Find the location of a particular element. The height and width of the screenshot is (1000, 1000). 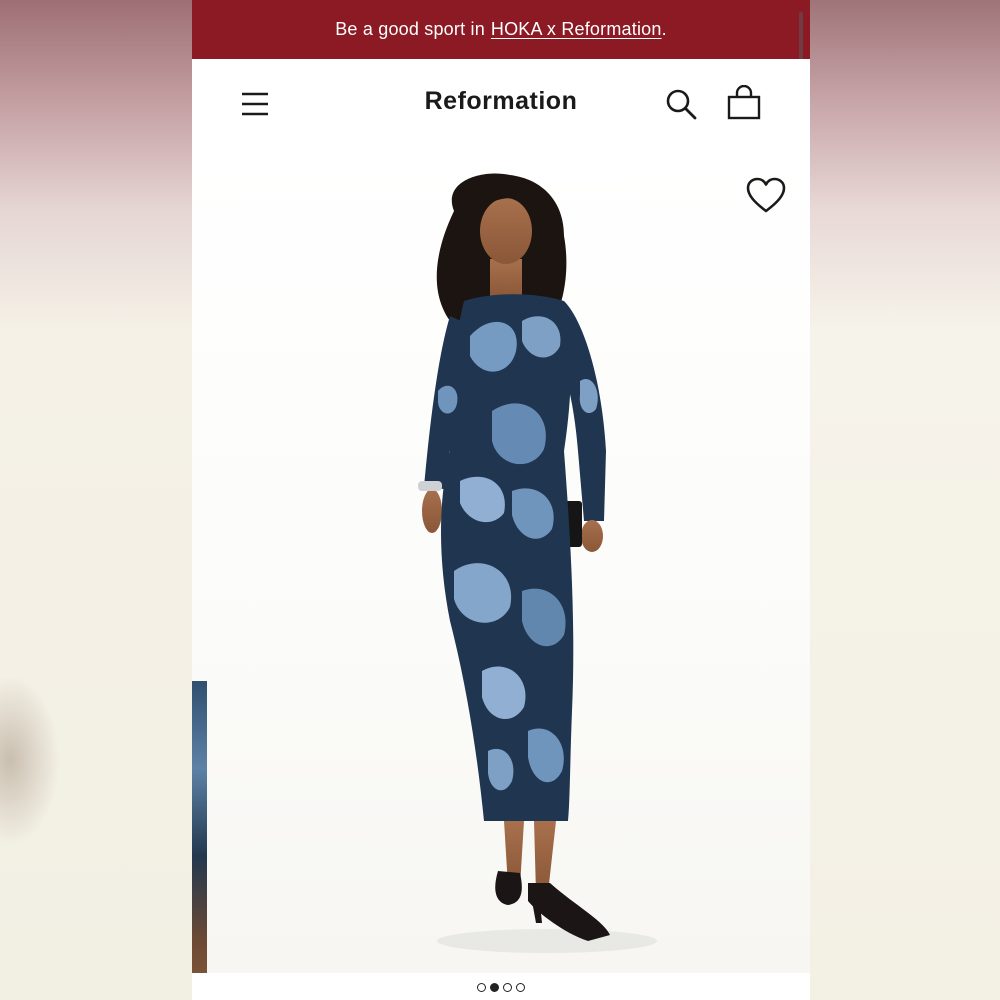

hamburger-menu-icon is located at coordinates (255, 104).